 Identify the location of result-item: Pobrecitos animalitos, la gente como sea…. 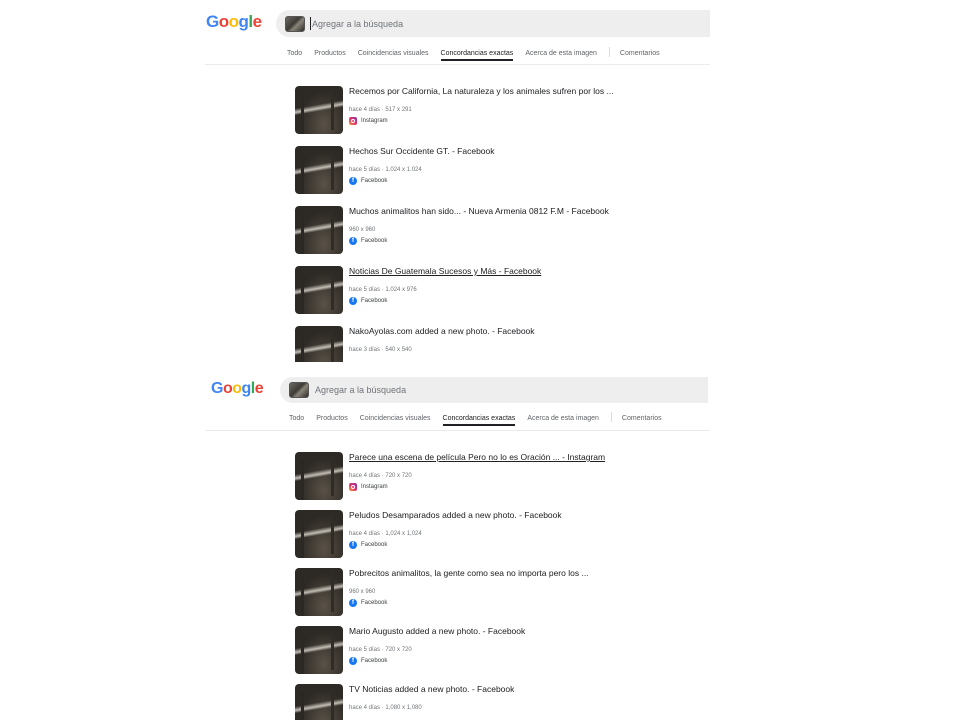
(515, 594).